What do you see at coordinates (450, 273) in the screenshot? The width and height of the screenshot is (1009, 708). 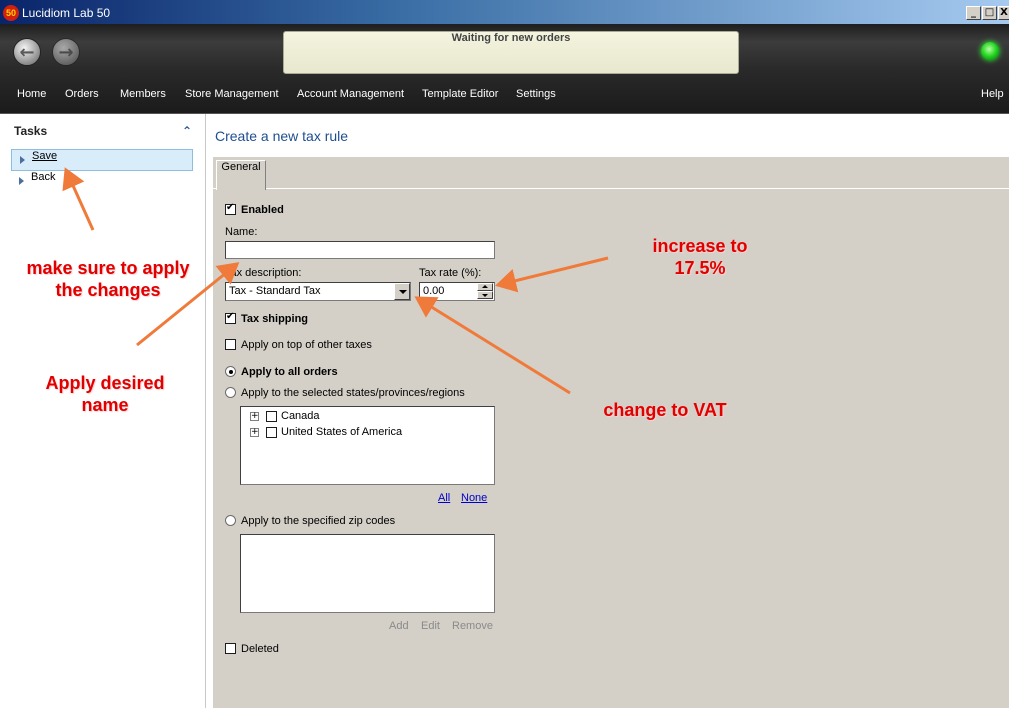 I see `tax-rate-label: Tax rate (%):` at bounding box center [450, 273].